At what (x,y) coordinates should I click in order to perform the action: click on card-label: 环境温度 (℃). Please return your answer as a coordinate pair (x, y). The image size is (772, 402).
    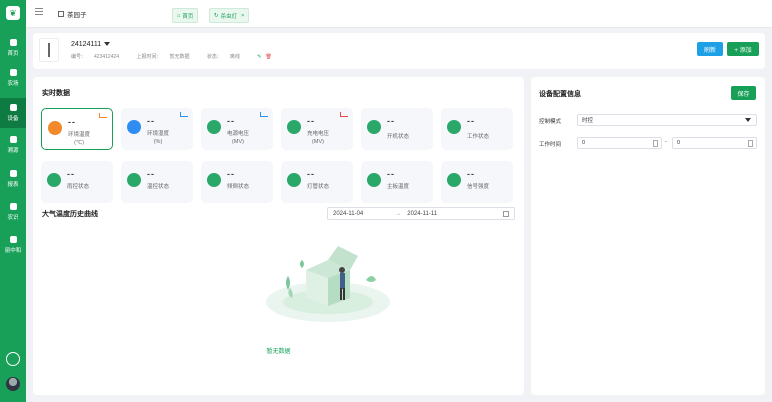
    Looking at the image, I should click on (79, 139).